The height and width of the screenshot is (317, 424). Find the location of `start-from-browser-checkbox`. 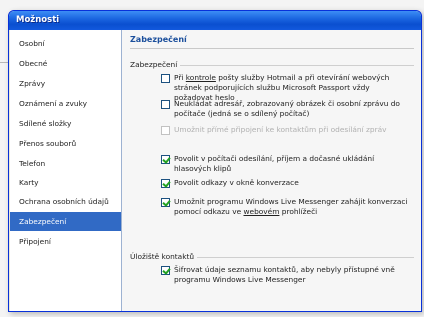

start-from-browser-checkbox is located at coordinates (165, 202).